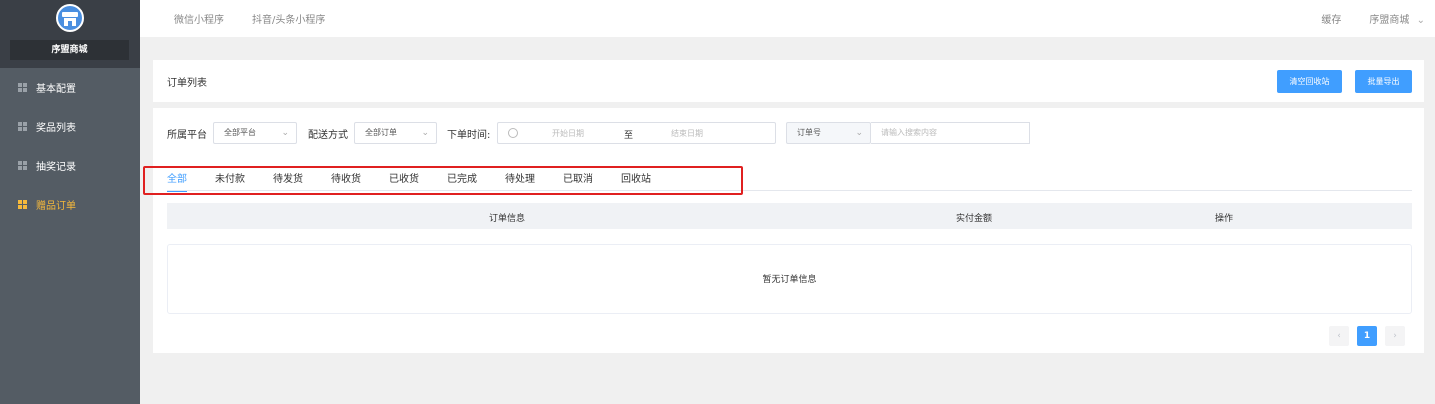 The height and width of the screenshot is (404, 1435). What do you see at coordinates (513, 133) in the screenshot?
I see `clock-icon` at bounding box center [513, 133].